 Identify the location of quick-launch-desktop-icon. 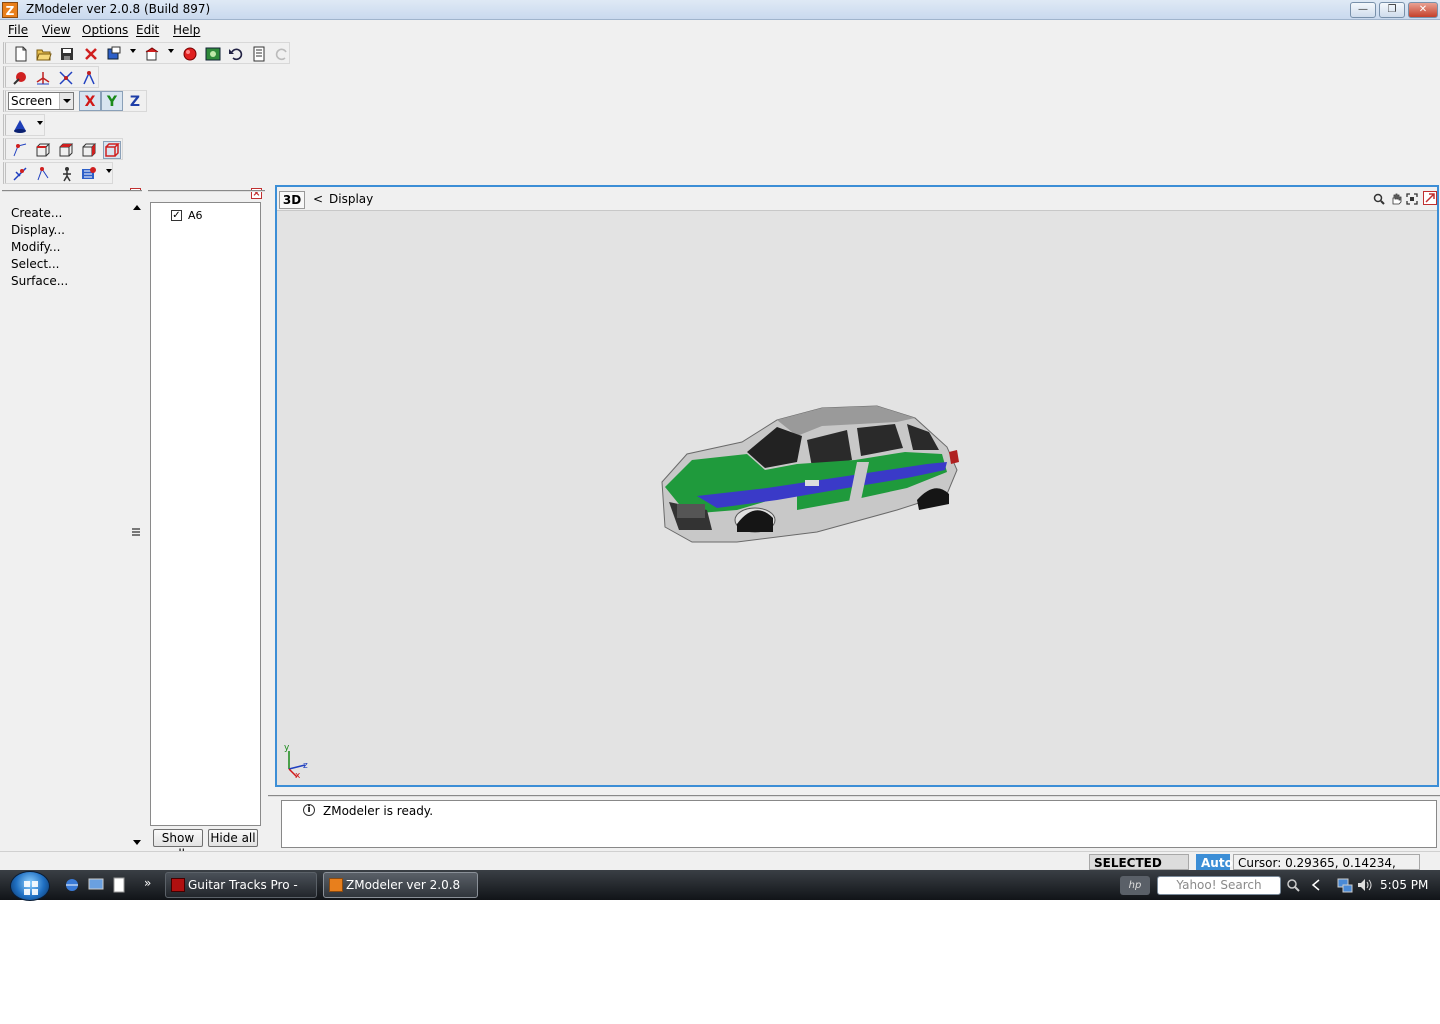
(96, 885).